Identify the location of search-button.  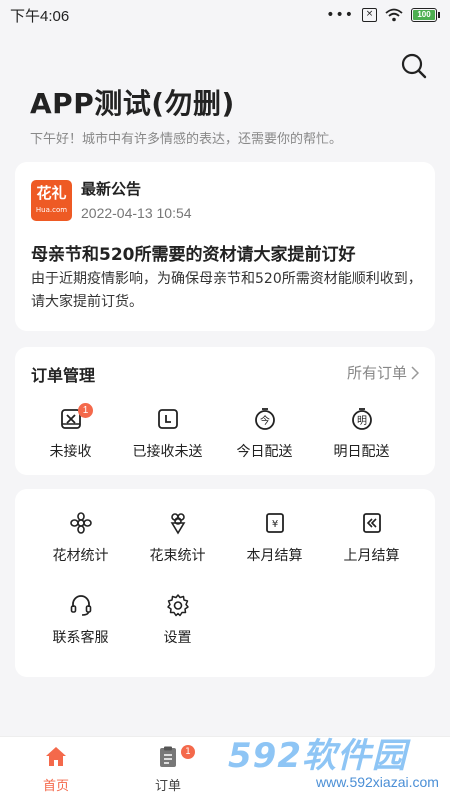
(414, 66).